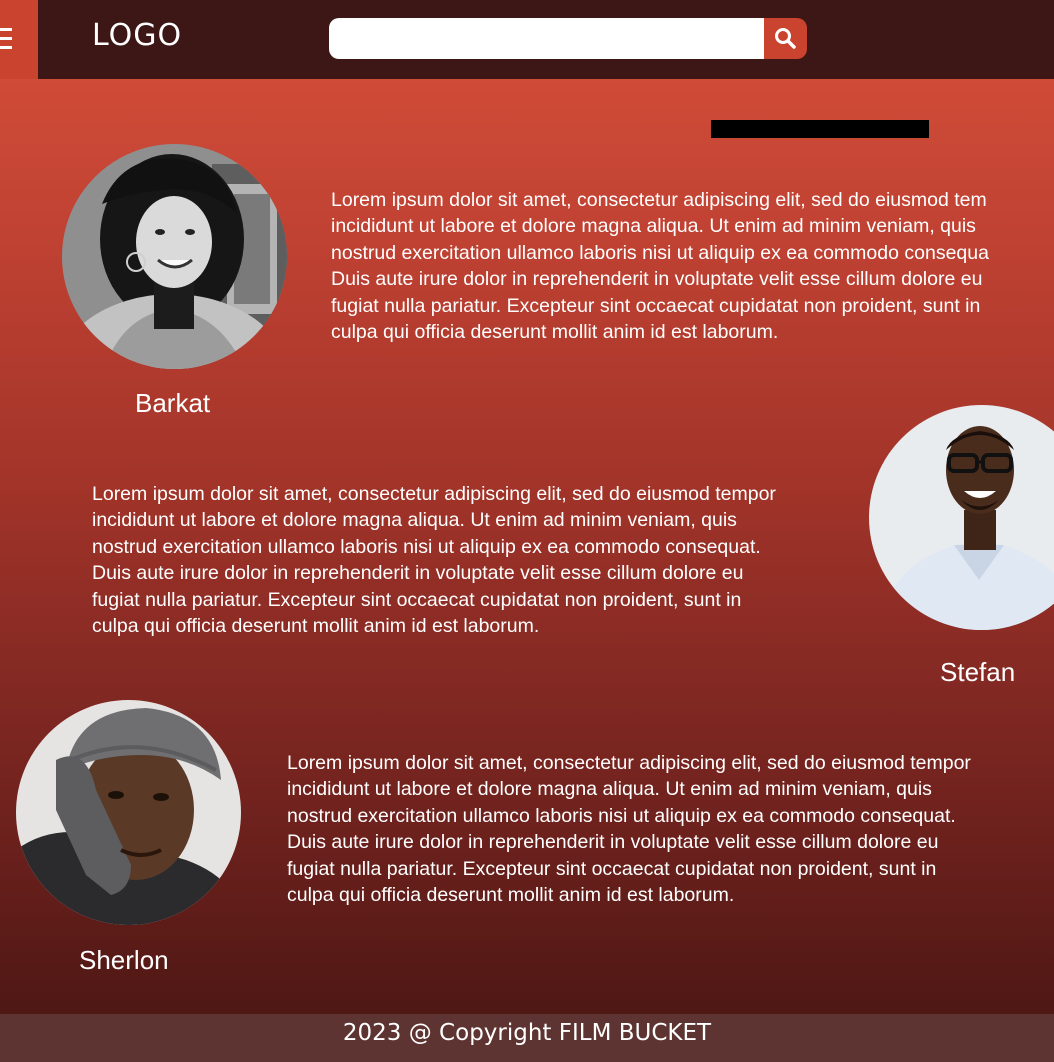  Describe the element at coordinates (527, 1033) in the screenshot. I see `footer-copyright: 2023 @ Copyright FILM BUCKET` at that location.